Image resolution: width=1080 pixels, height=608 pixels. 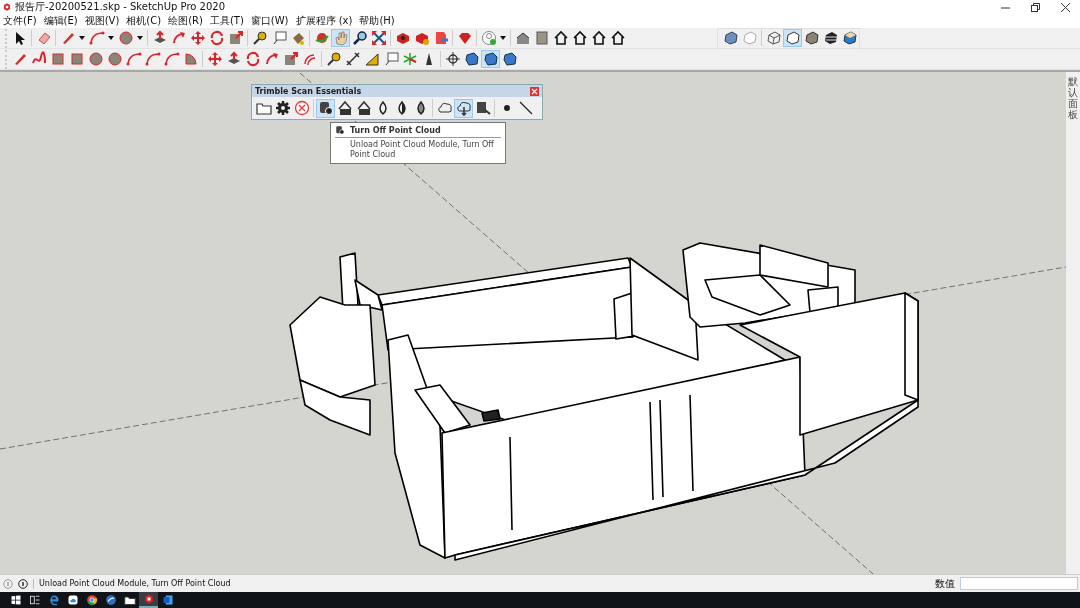 I want to click on axes-icon, so click(x=409, y=59).